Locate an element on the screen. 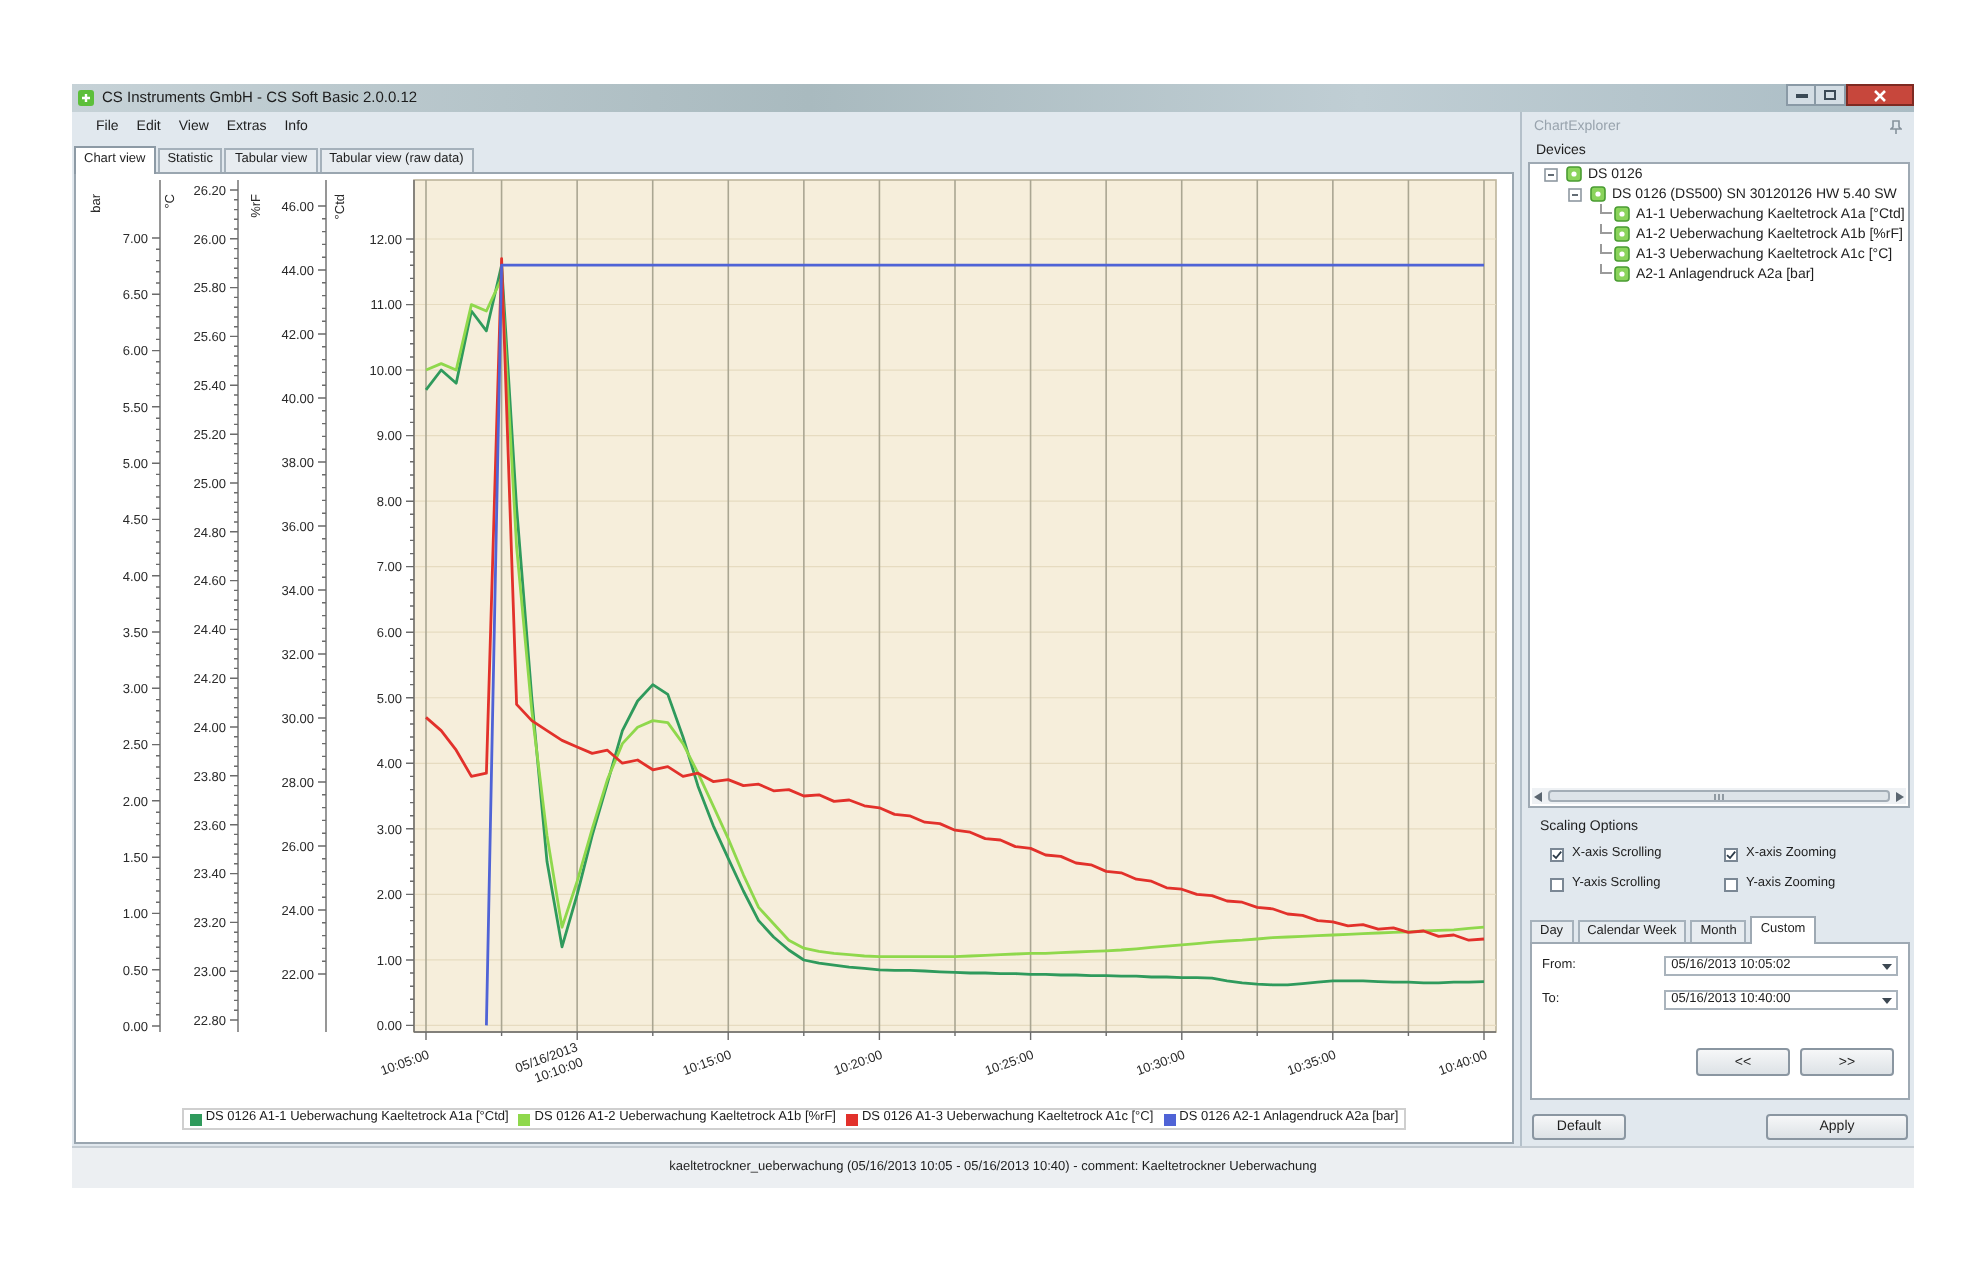 The height and width of the screenshot is (1264, 1976). maximize-icon is located at coordinates (1830, 95).